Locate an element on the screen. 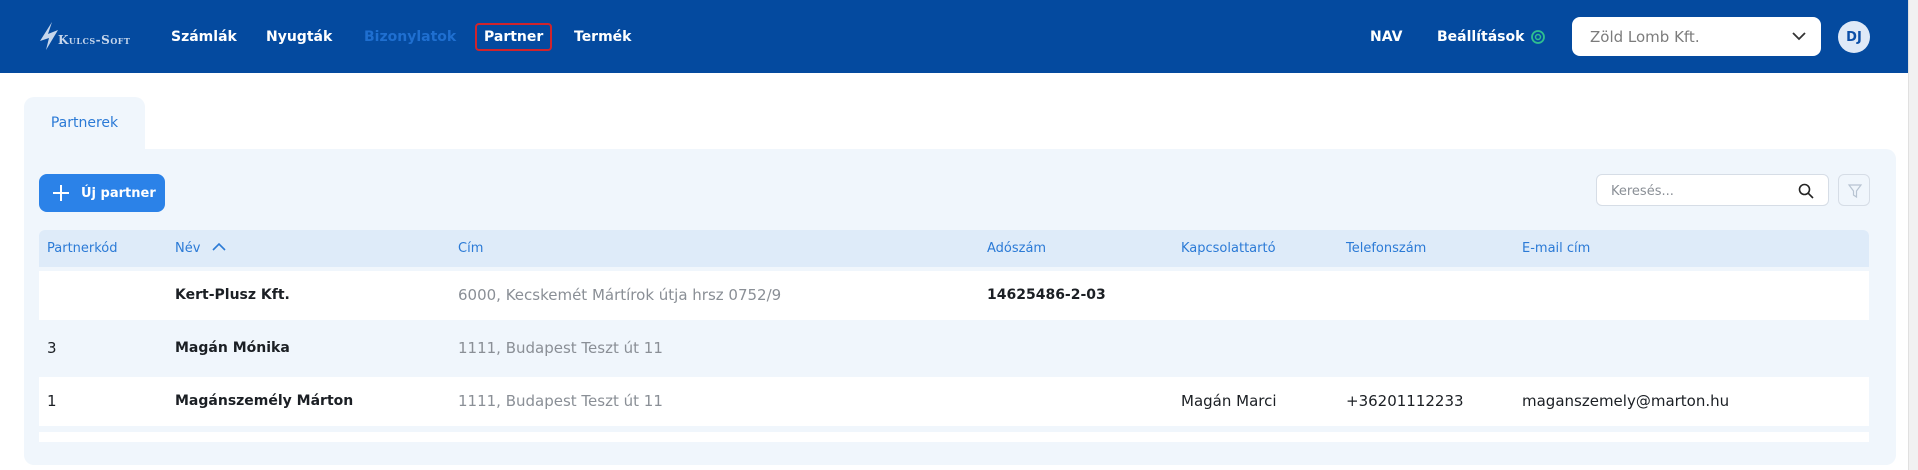 Image resolution: width=1918 pixels, height=470 pixels. nav-partner: Partner is located at coordinates (514, 36).